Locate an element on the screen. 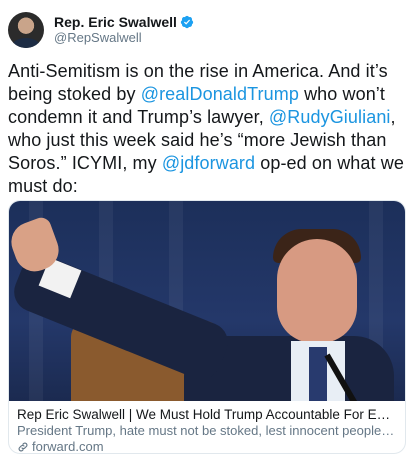  card-domain: forward.com is located at coordinates (207, 446).